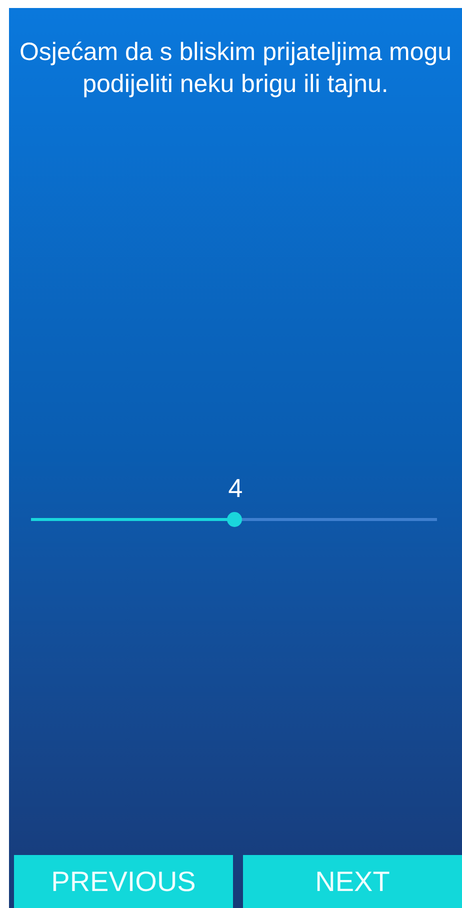  What do you see at coordinates (235, 68) in the screenshot?
I see `question-text: Osjećam da s bliskim prijateljima mogu podijeliti neku brigu ili tajnu.` at bounding box center [235, 68].